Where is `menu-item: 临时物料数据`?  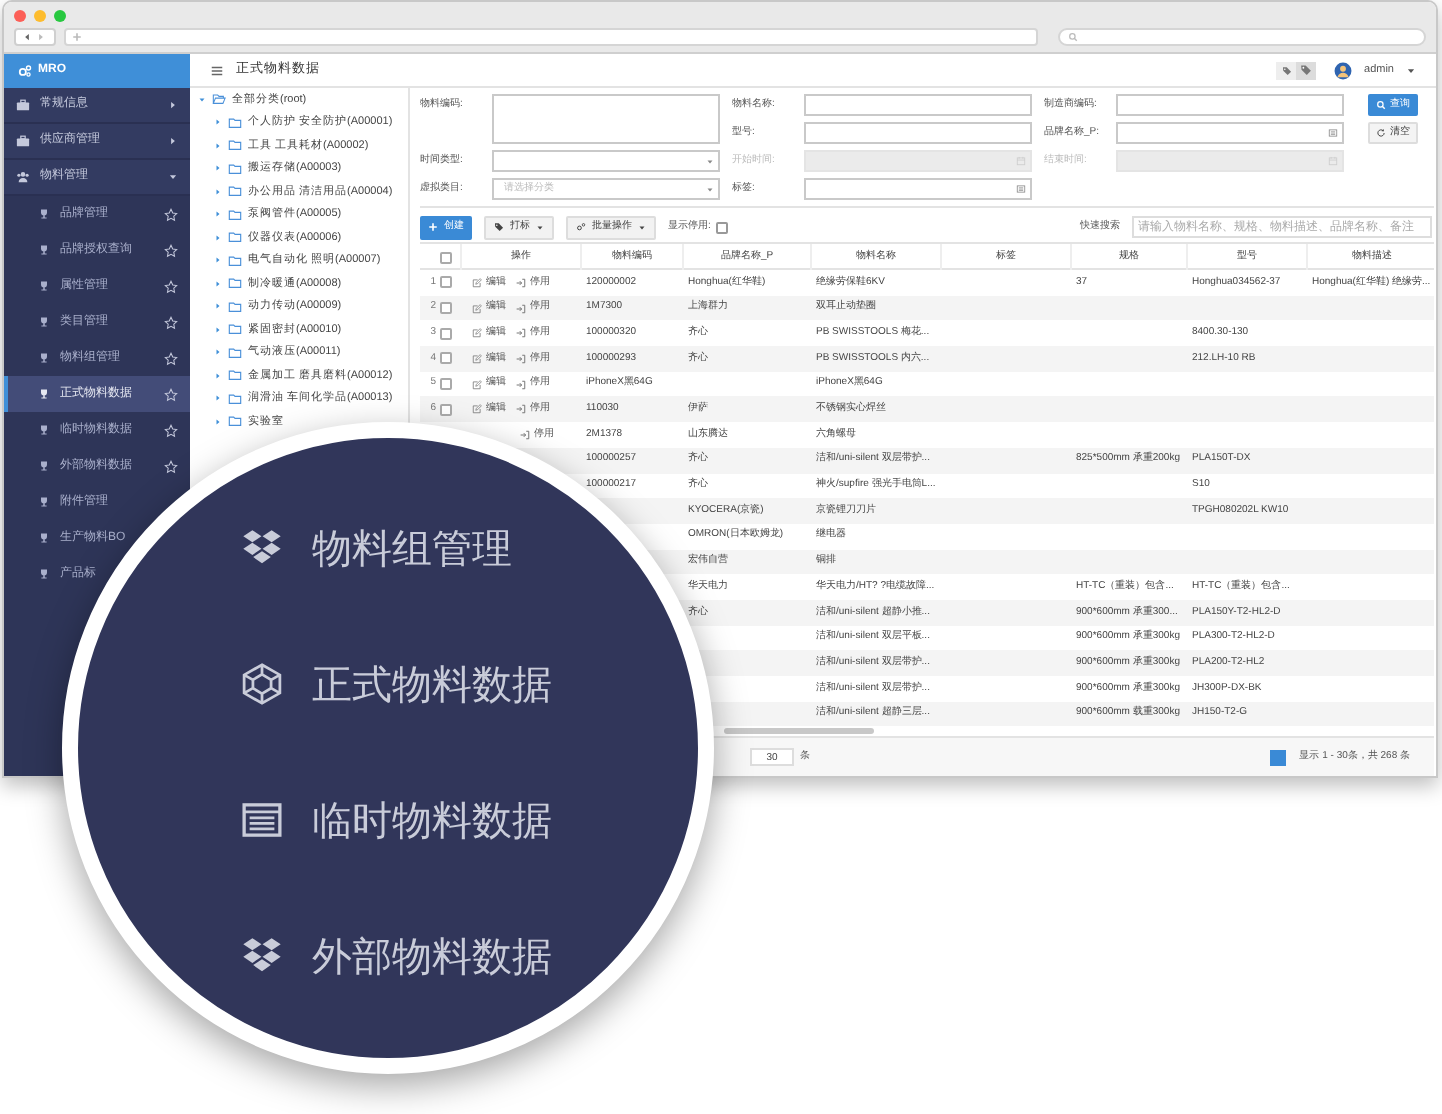
menu-item: 临时物料数据 is located at coordinates (432, 820).